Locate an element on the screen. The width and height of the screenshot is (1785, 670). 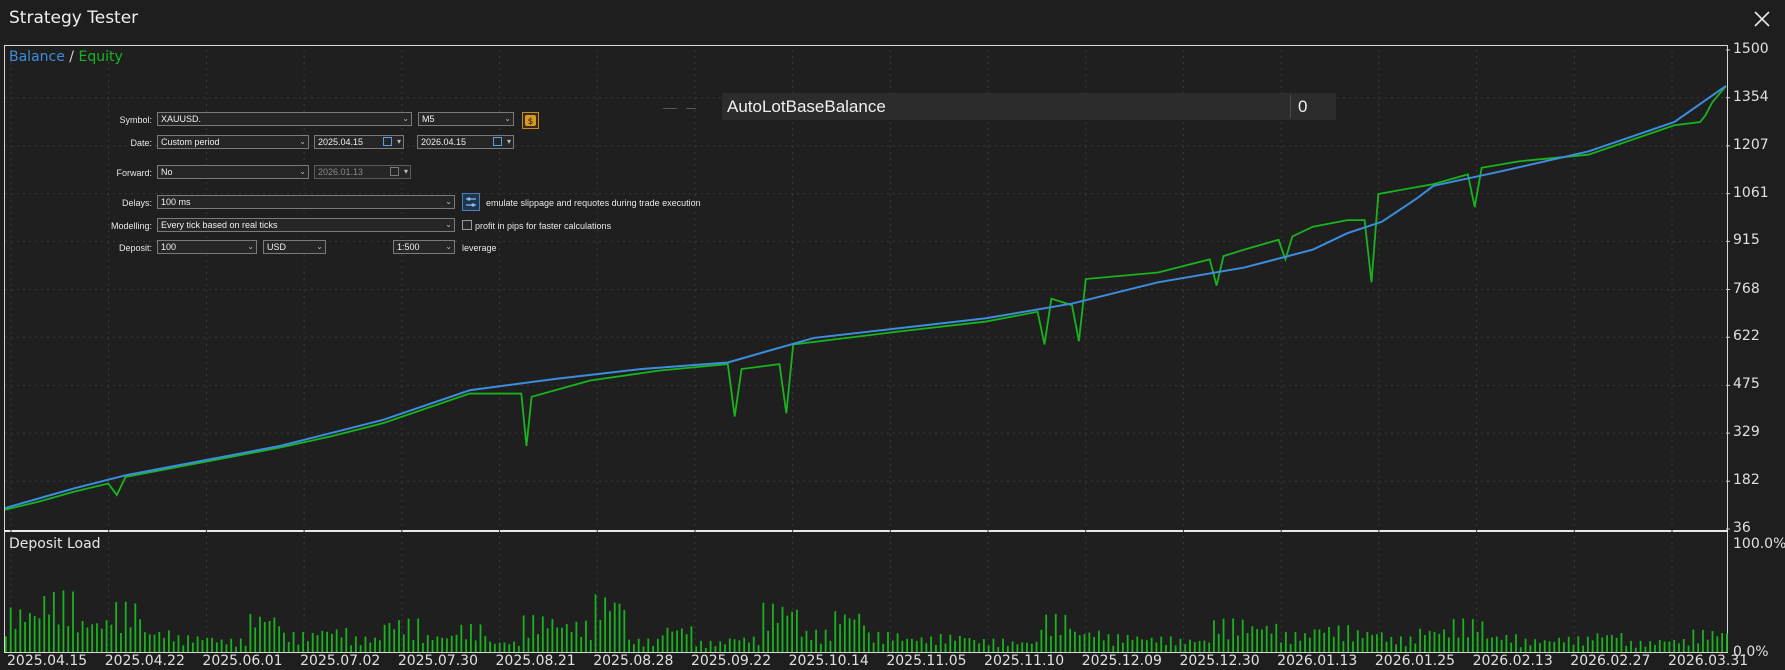
period-select: M5 ⌄ is located at coordinates (466, 119).